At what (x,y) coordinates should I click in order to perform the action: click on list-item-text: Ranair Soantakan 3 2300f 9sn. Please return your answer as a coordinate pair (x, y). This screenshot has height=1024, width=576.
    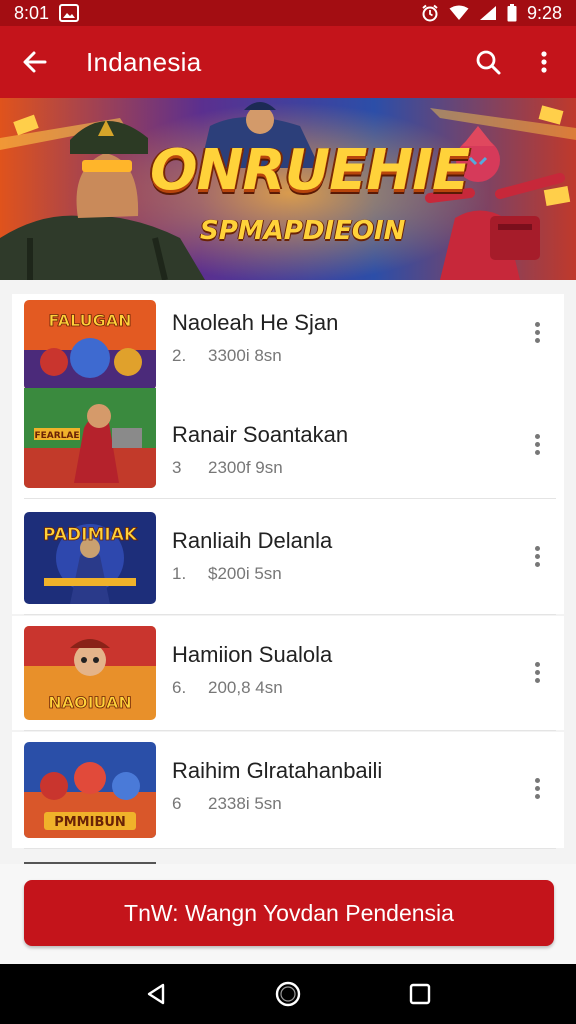
    Looking at the image, I should click on (260, 450).